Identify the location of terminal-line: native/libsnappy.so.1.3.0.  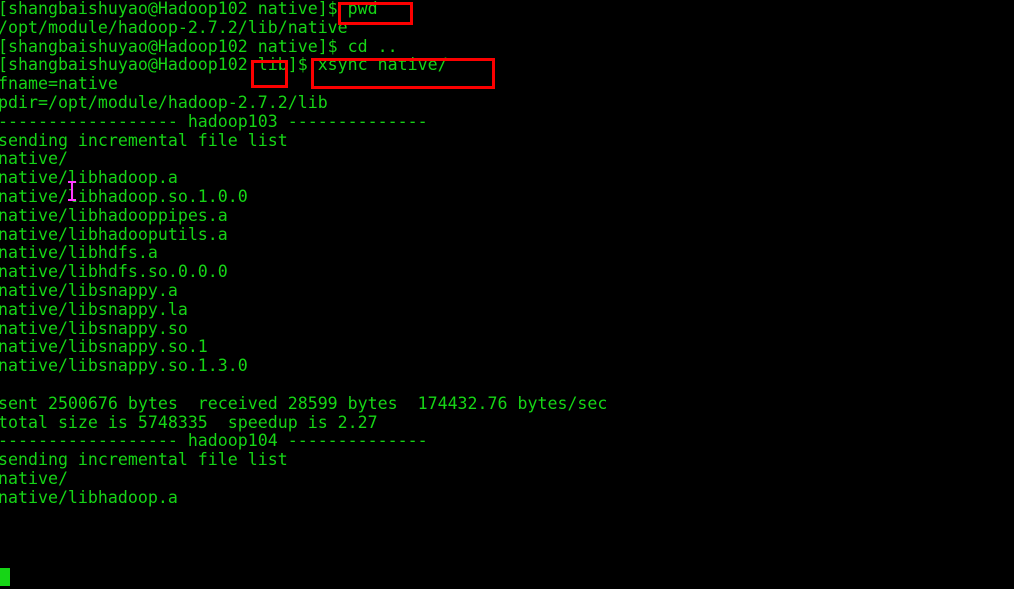
(124, 366).